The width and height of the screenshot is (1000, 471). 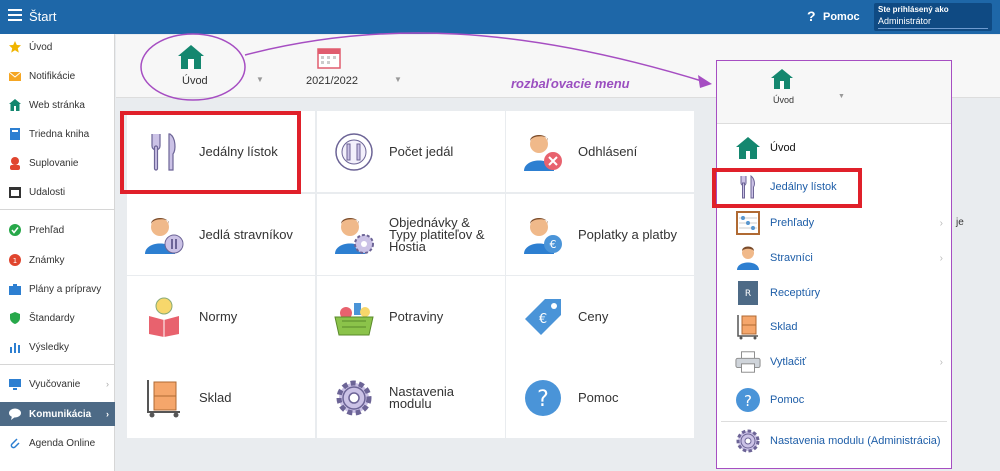 I want to click on abacus-icon, so click(x=748, y=223).